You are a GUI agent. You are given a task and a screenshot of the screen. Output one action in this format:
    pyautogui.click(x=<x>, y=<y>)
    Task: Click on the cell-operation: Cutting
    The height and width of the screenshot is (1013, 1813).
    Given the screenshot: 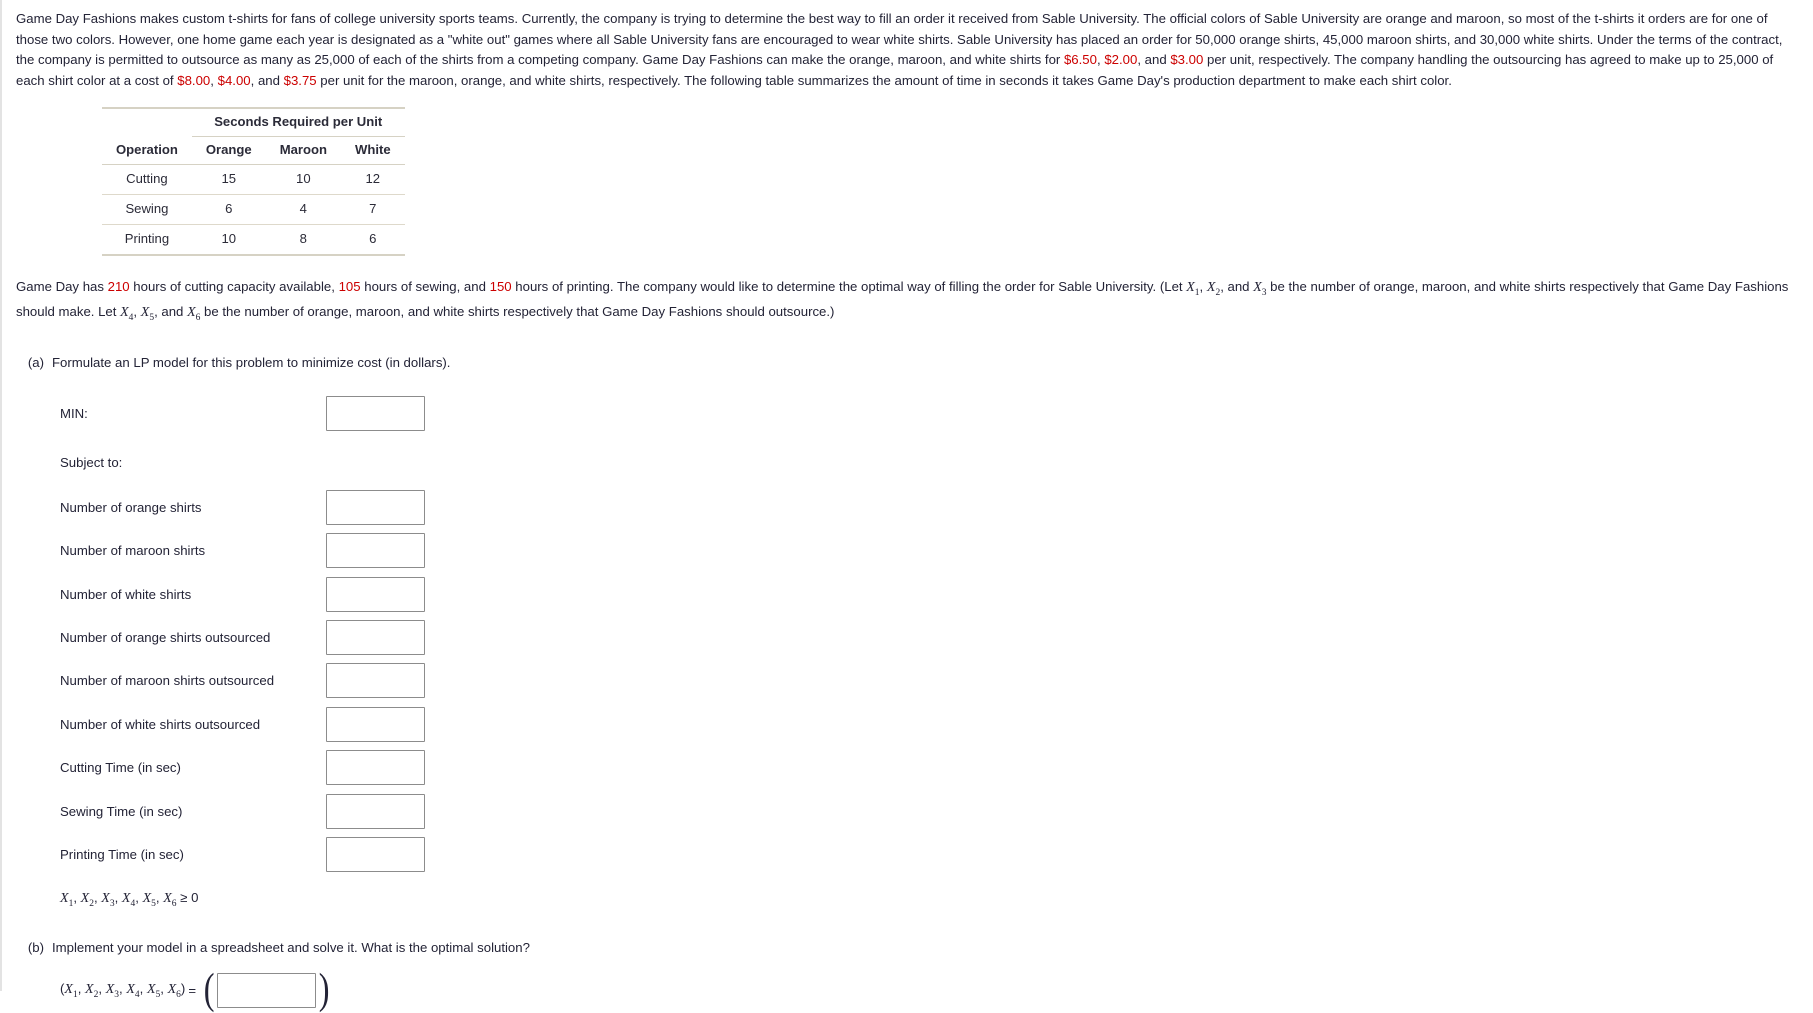 What is the action you would take?
    pyautogui.click(x=147, y=180)
    